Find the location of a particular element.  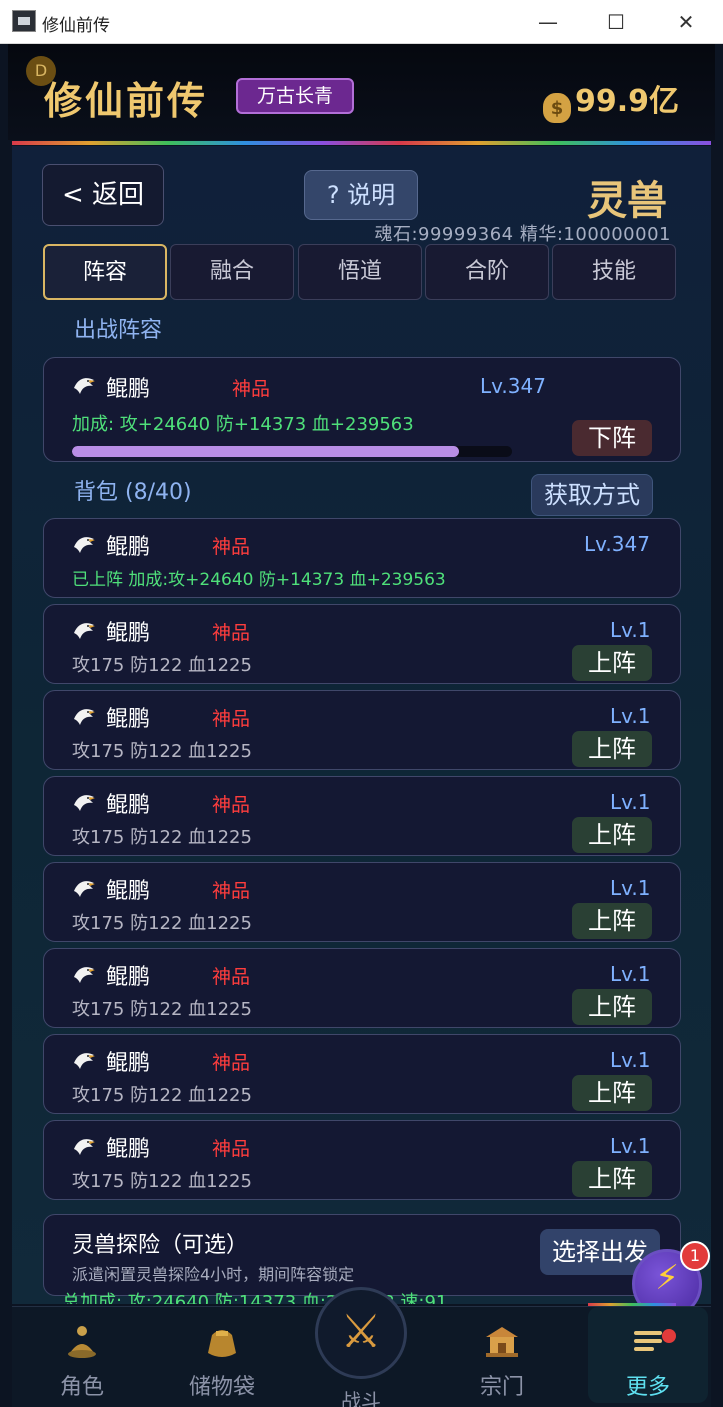

minimize-button: — is located at coordinates (548, 22).